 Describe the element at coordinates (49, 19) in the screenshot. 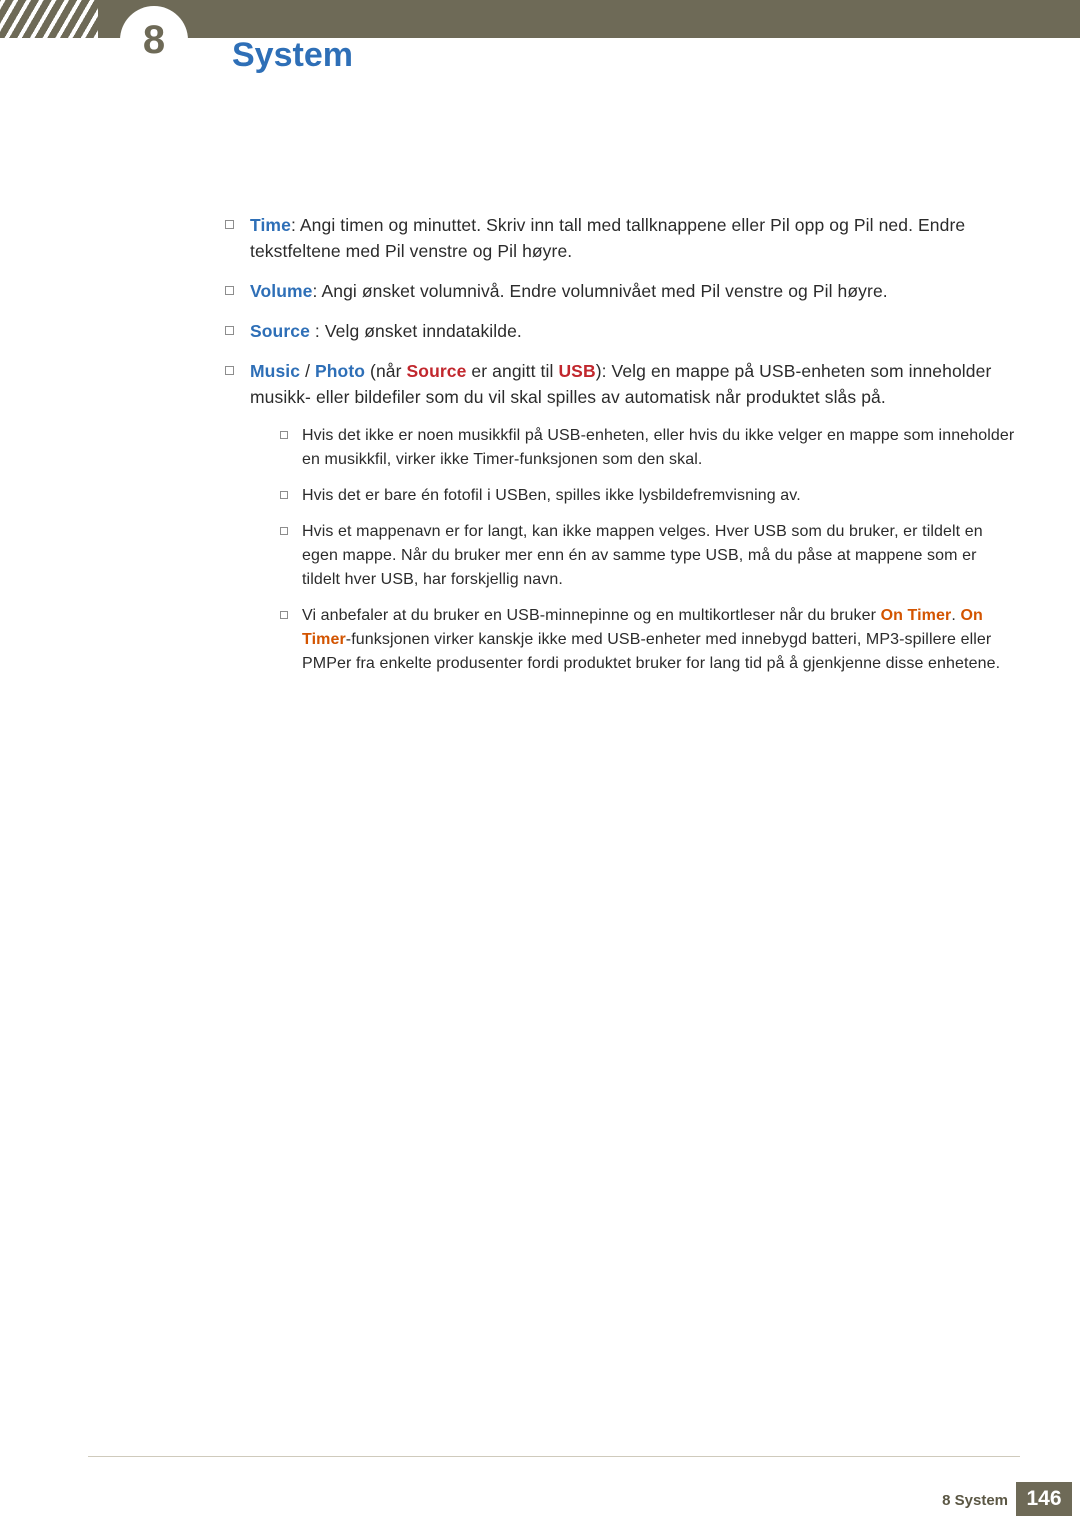

I see `header-hatch-decoration` at that location.